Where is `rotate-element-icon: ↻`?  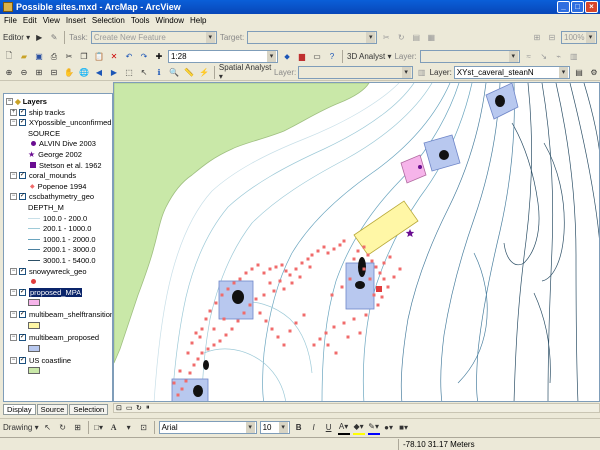 rotate-element-icon: ↻ is located at coordinates (63, 428).